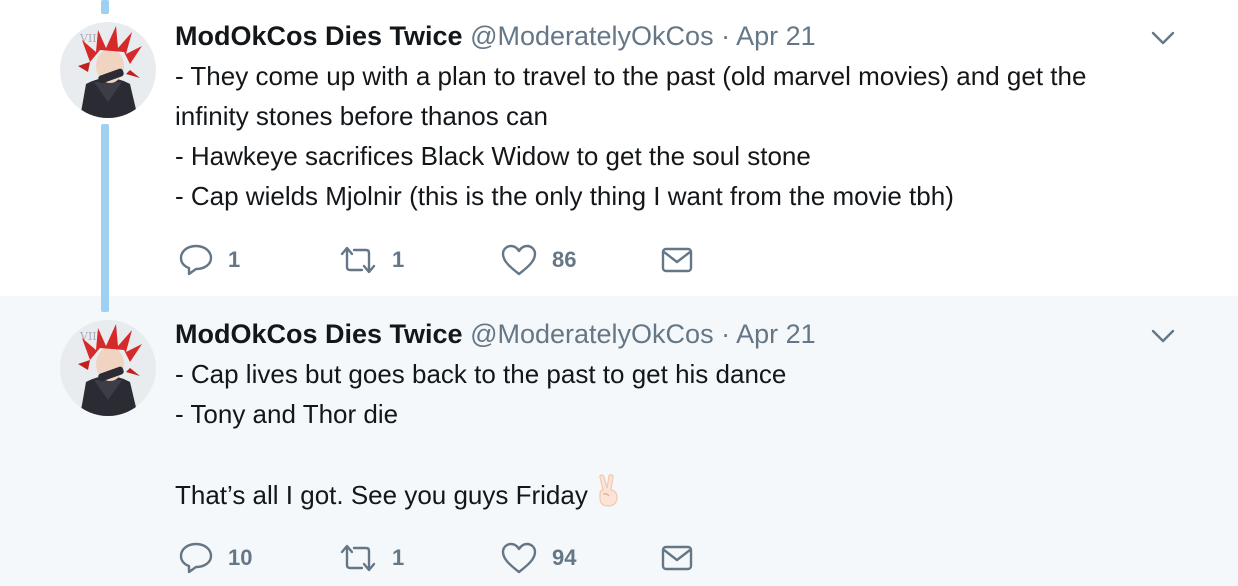  Describe the element at coordinates (361, 116) in the screenshot. I see `tweet-text-line: infinity stones before thanos can` at that location.